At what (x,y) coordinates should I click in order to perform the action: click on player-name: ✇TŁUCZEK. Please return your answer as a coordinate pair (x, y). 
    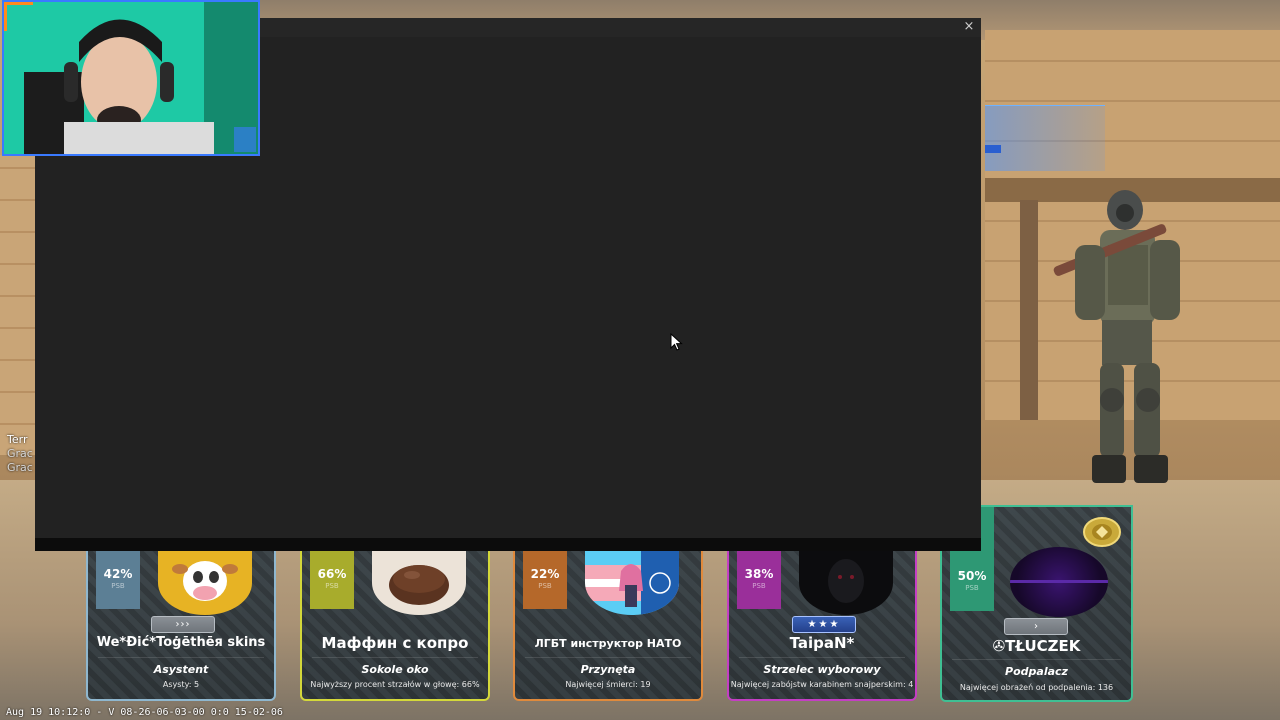
    Looking at the image, I should click on (1036, 646).